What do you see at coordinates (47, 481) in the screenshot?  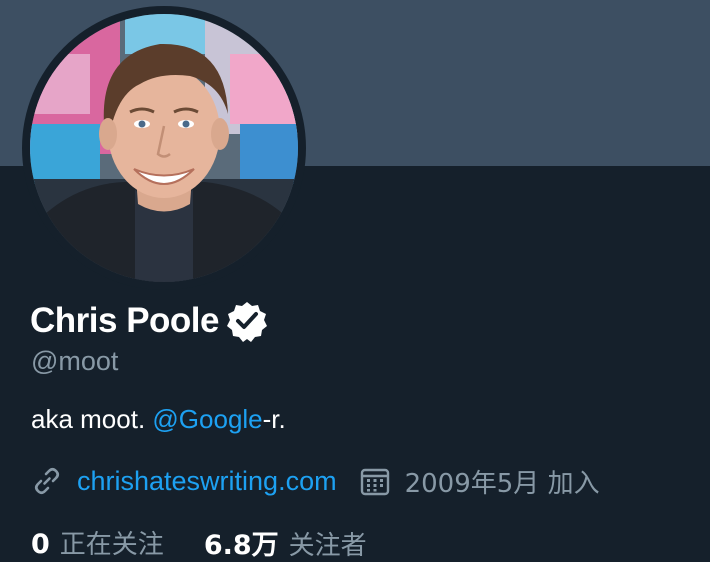 I see `link-icon` at bounding box center [47, 481].